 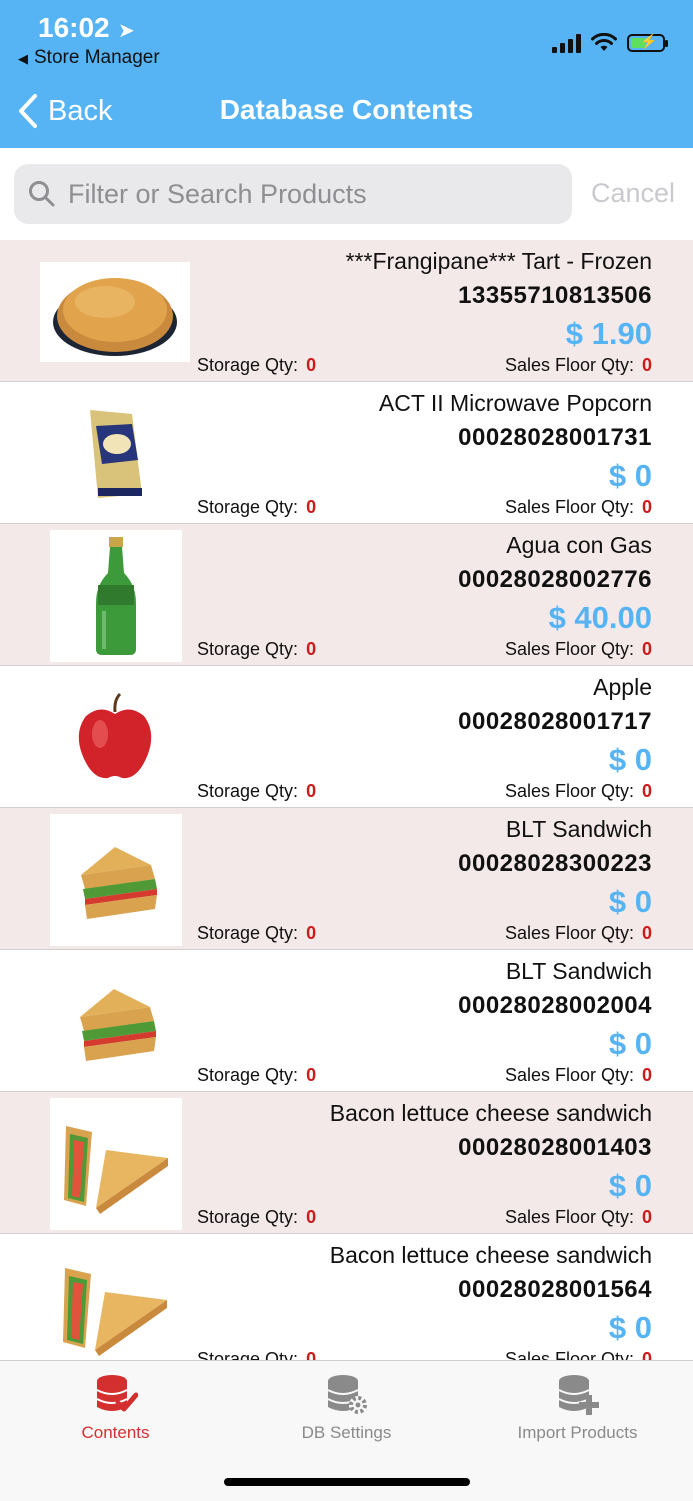 I want to click on product-sku: 00028028300223, so click(x=555, y=863).